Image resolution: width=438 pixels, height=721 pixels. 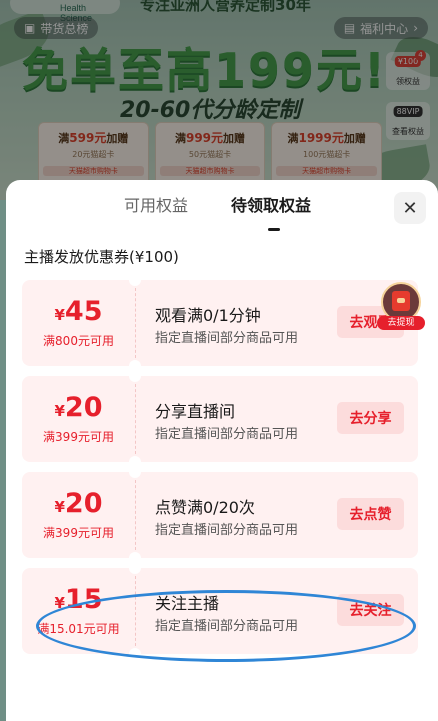 I want to click on withdraw-label: 去提现, so click(x=401, y=323).